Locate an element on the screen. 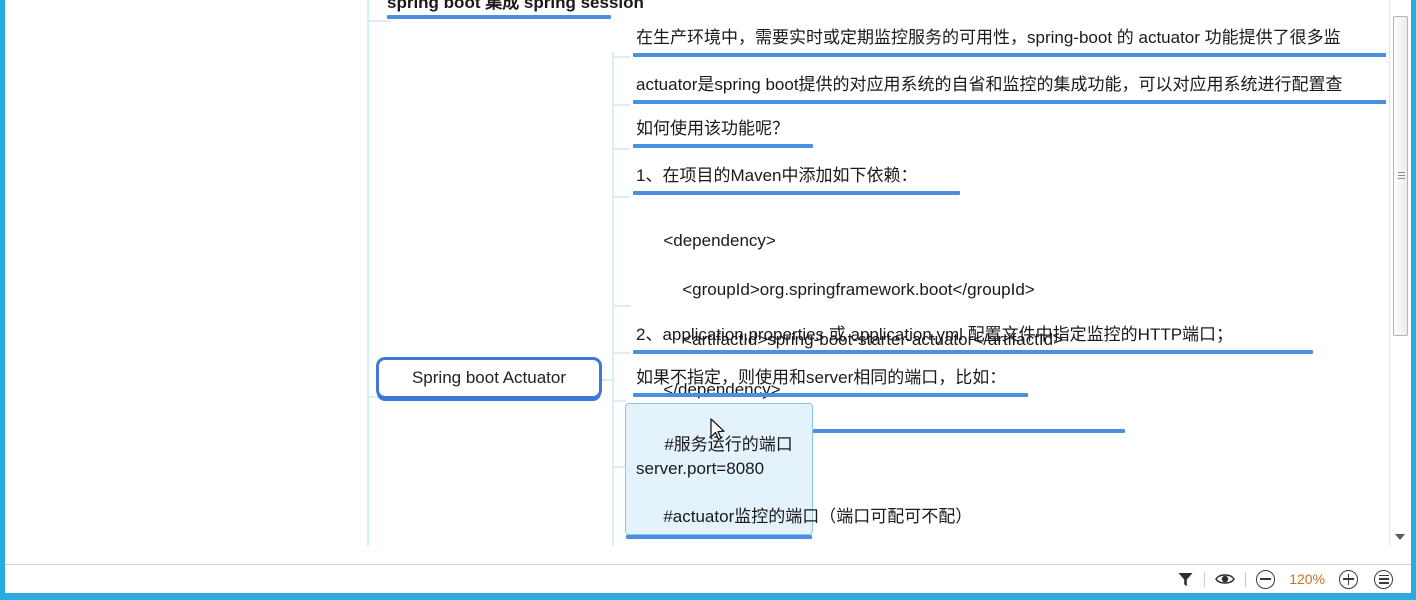  parent-node-underline is located at coordinates (499, 17).